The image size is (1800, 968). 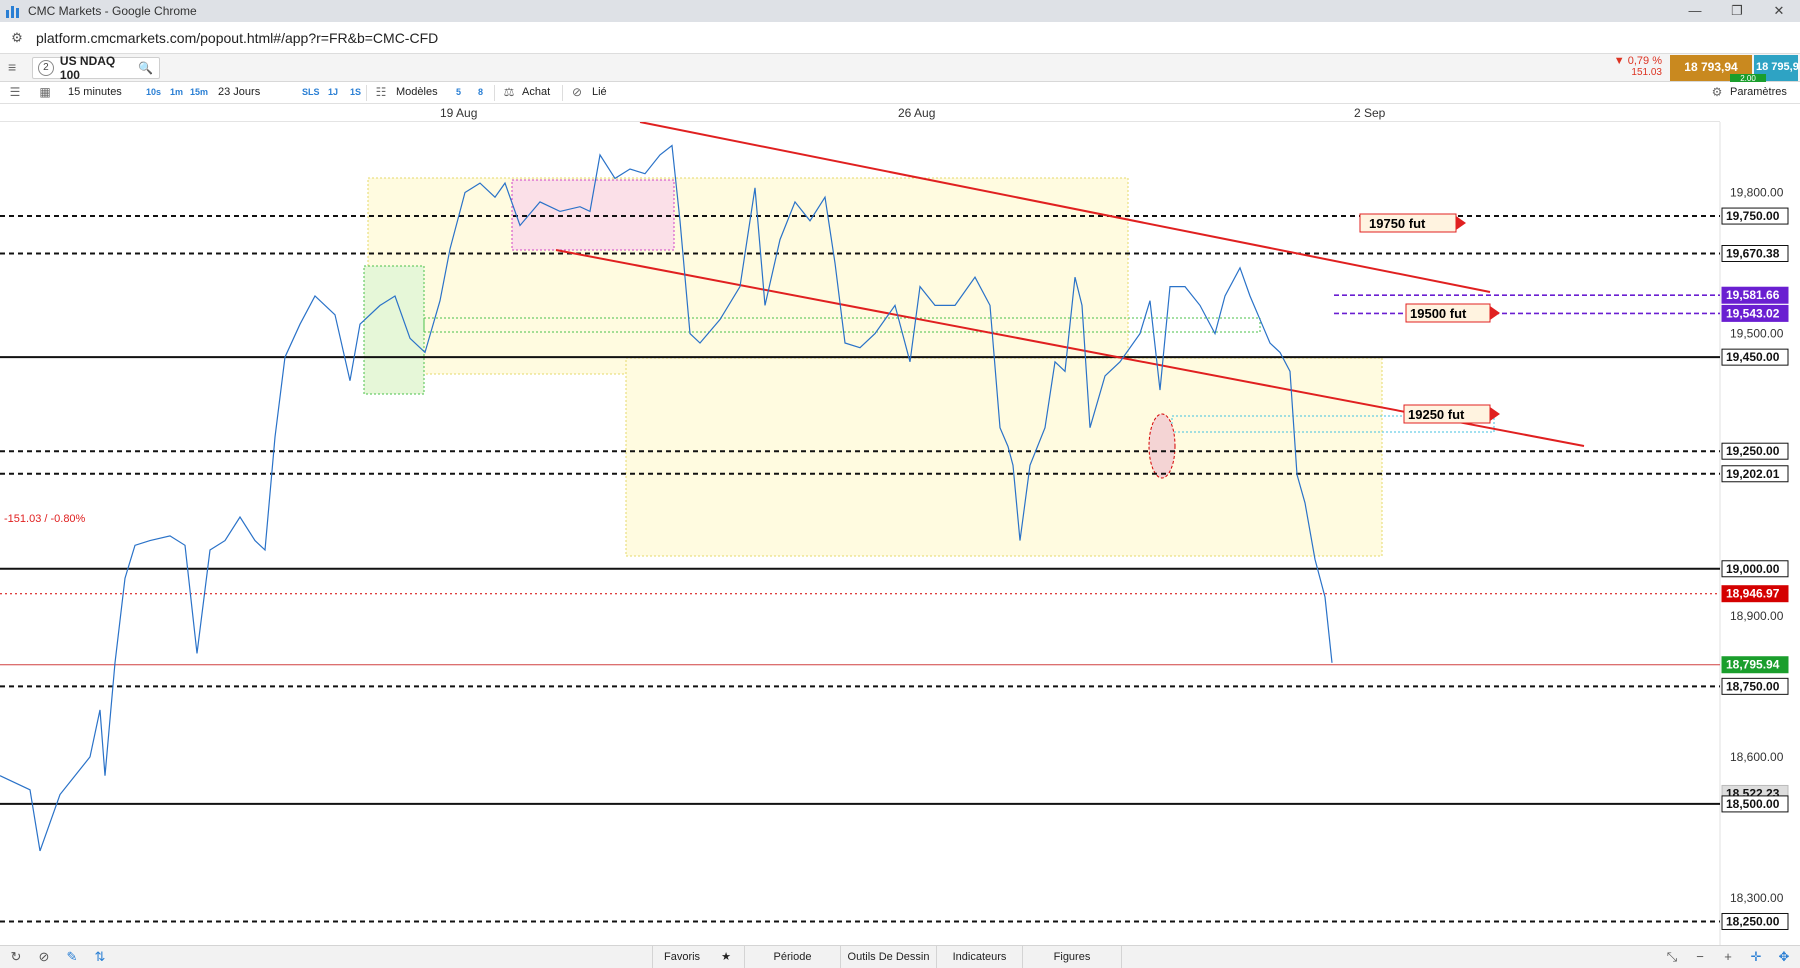 What do you see at coordinates (1728, 957) in the screenshot?
I see `zoom-in-icon: +` at bounding box center [1728, 957].